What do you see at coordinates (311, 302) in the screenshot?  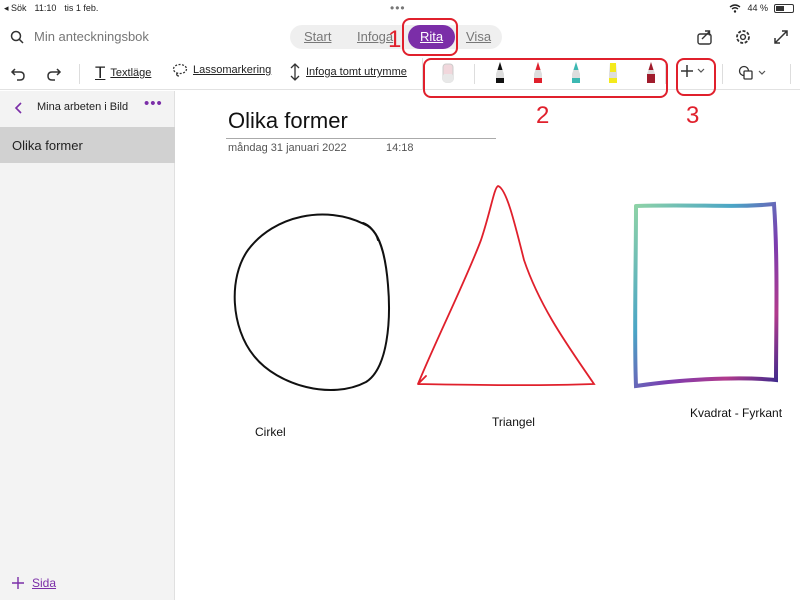 I see `drawn-circle` at bounding box center [311, 302].